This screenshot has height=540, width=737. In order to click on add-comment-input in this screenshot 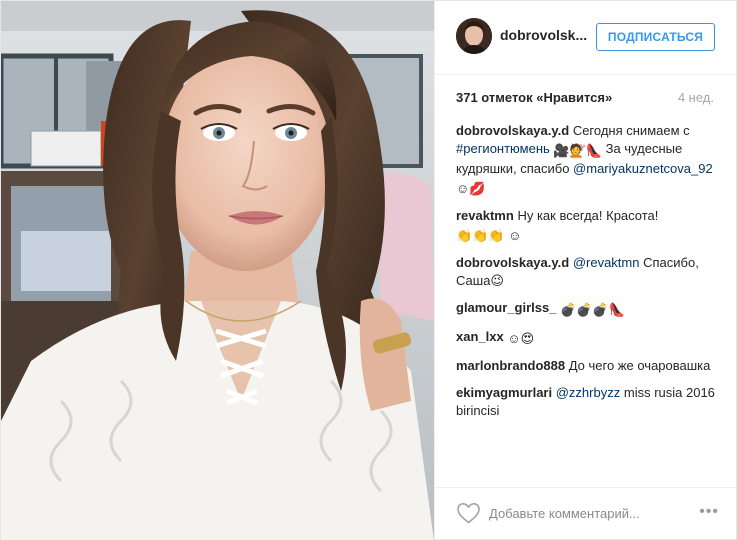, I will do `click(584, 513)`.